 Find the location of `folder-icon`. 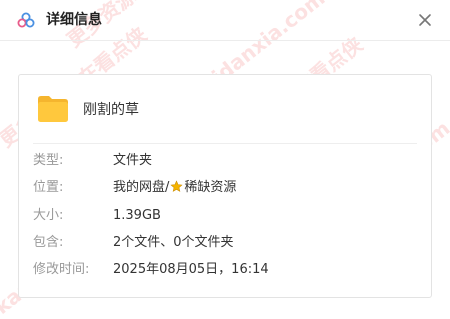

folder-icon is located at coordinates (53, 109).